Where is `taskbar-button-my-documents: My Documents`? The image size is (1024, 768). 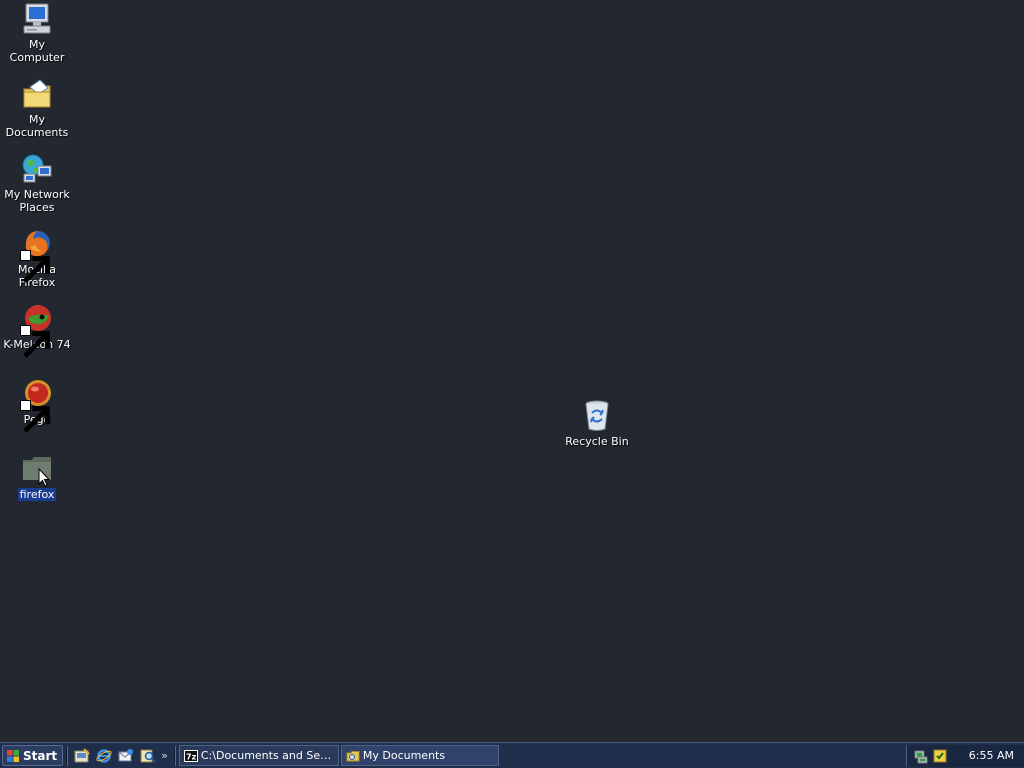
taskbar-button-my-documents: My Documents is located at coordinates (419, 755).